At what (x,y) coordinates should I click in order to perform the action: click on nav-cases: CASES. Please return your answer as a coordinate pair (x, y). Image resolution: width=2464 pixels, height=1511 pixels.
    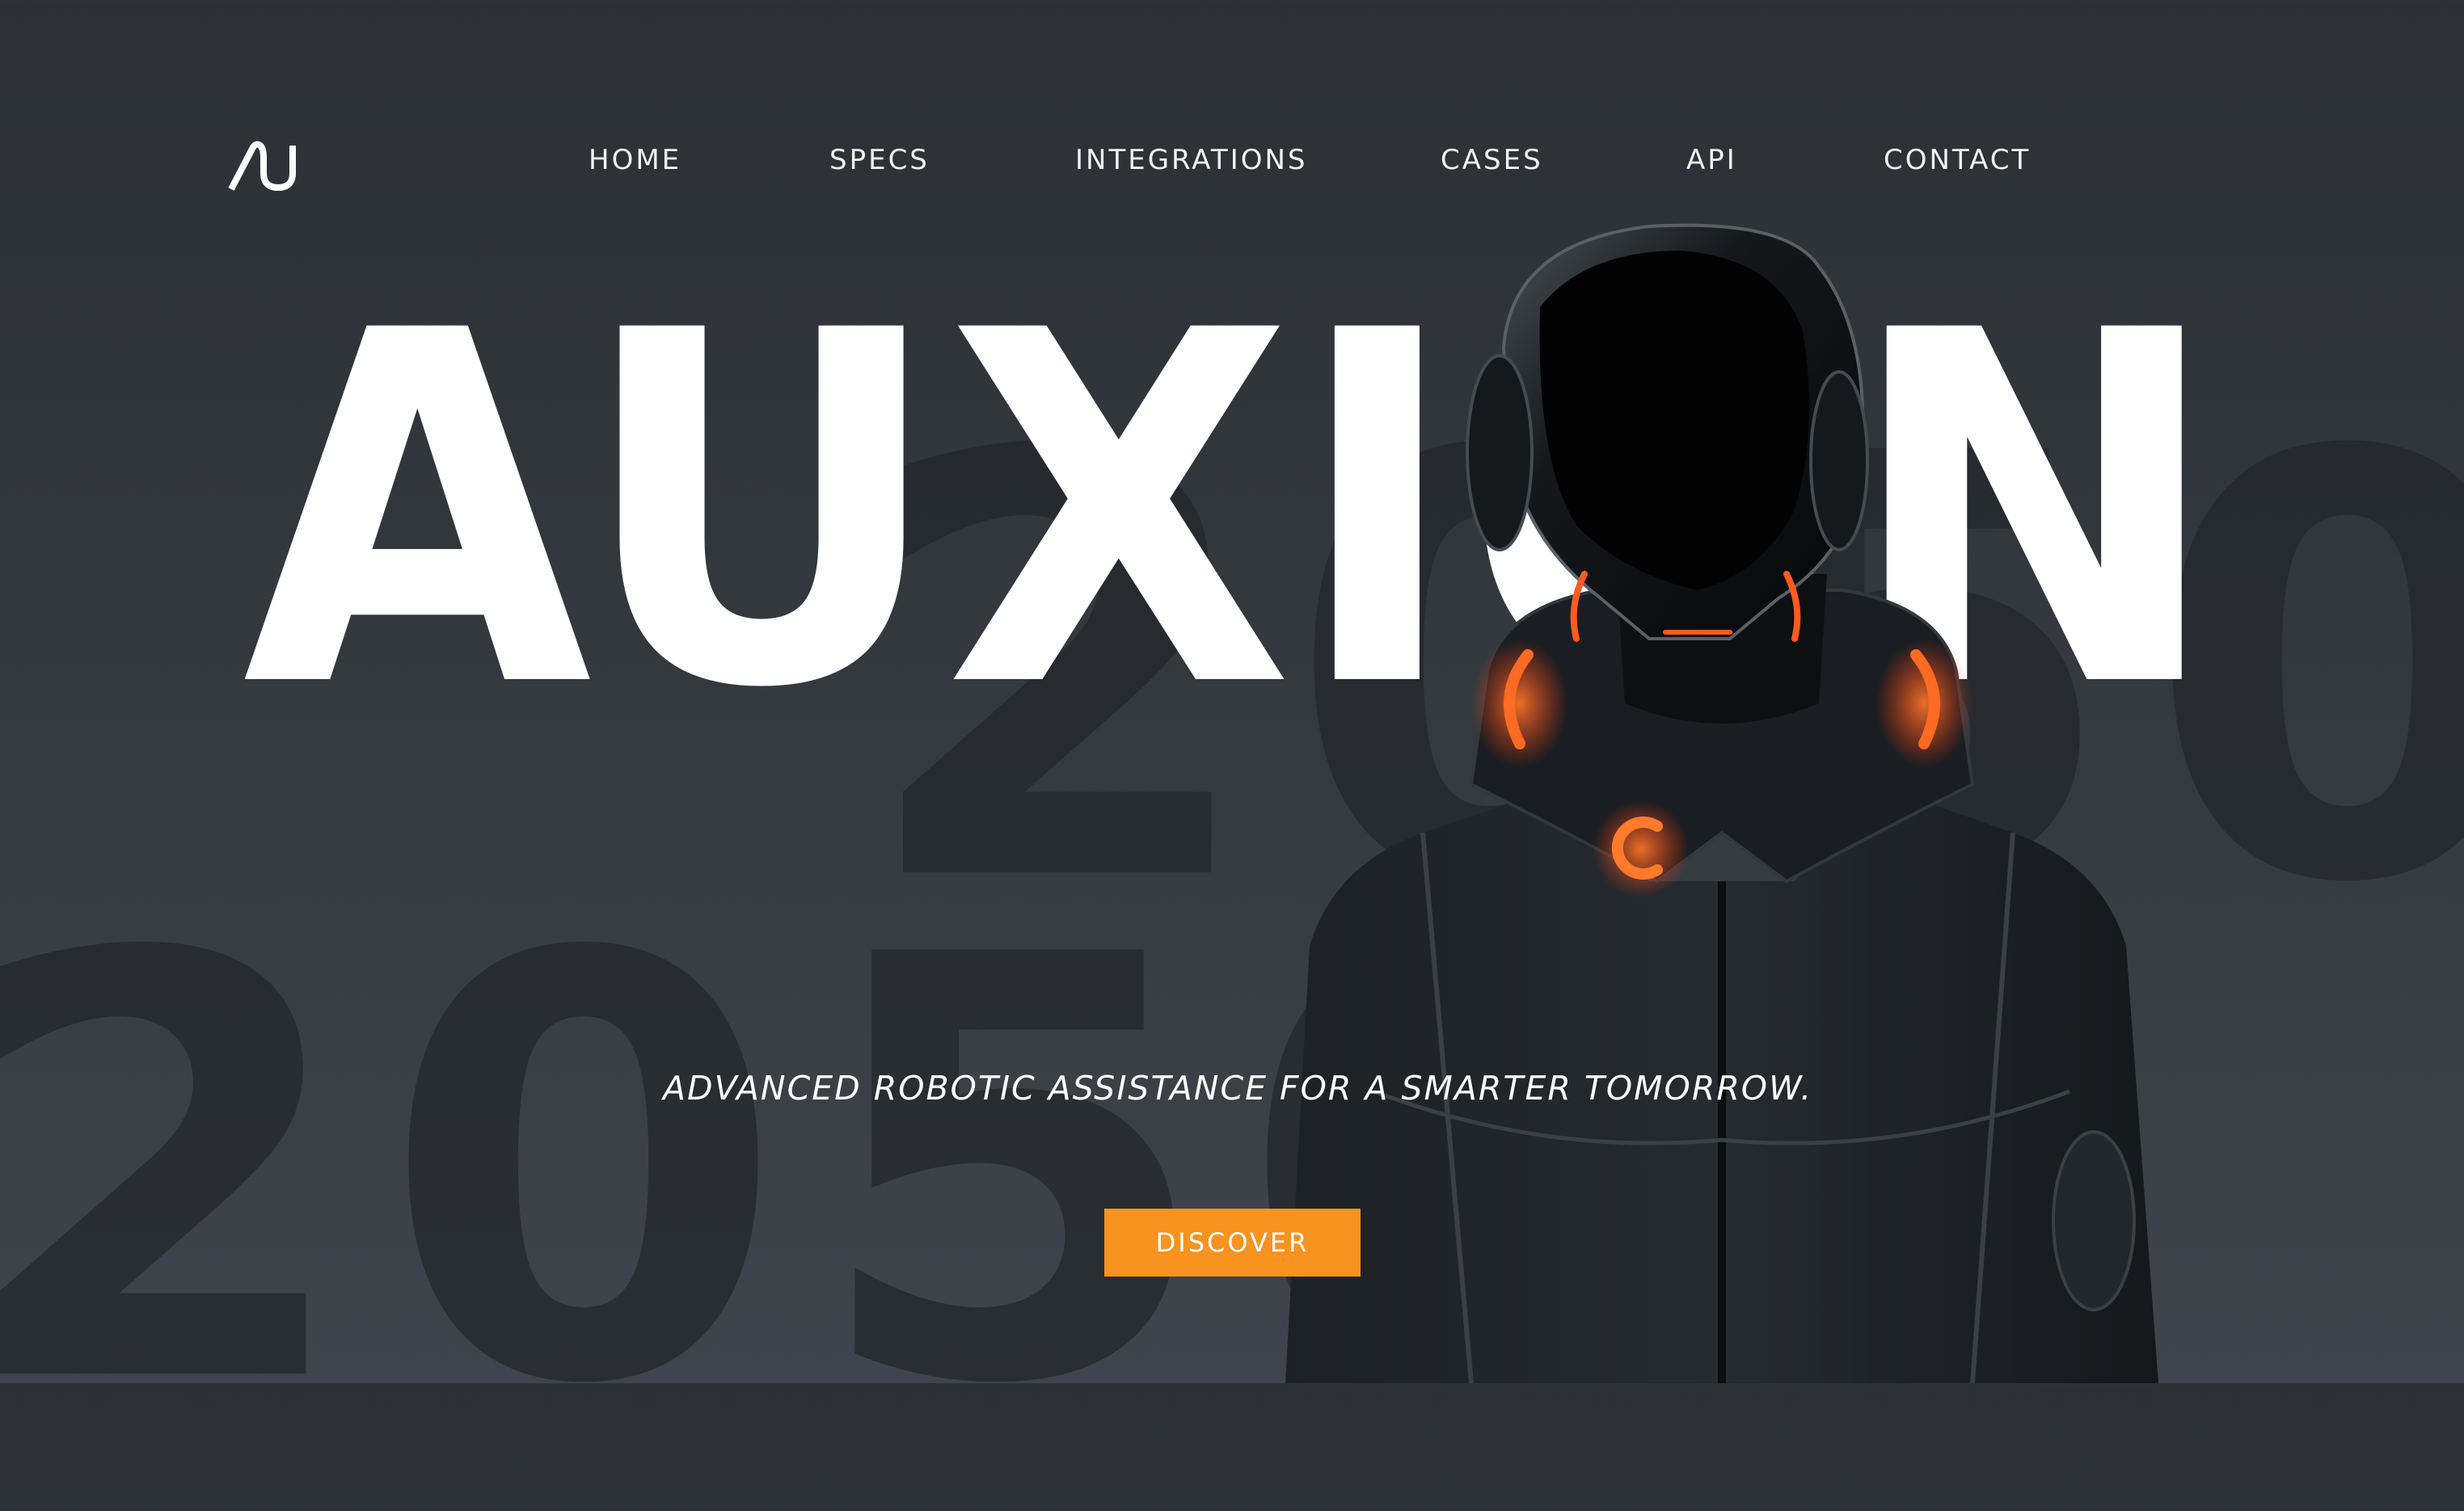
    Looking at the image, I should click on (1492, 160).